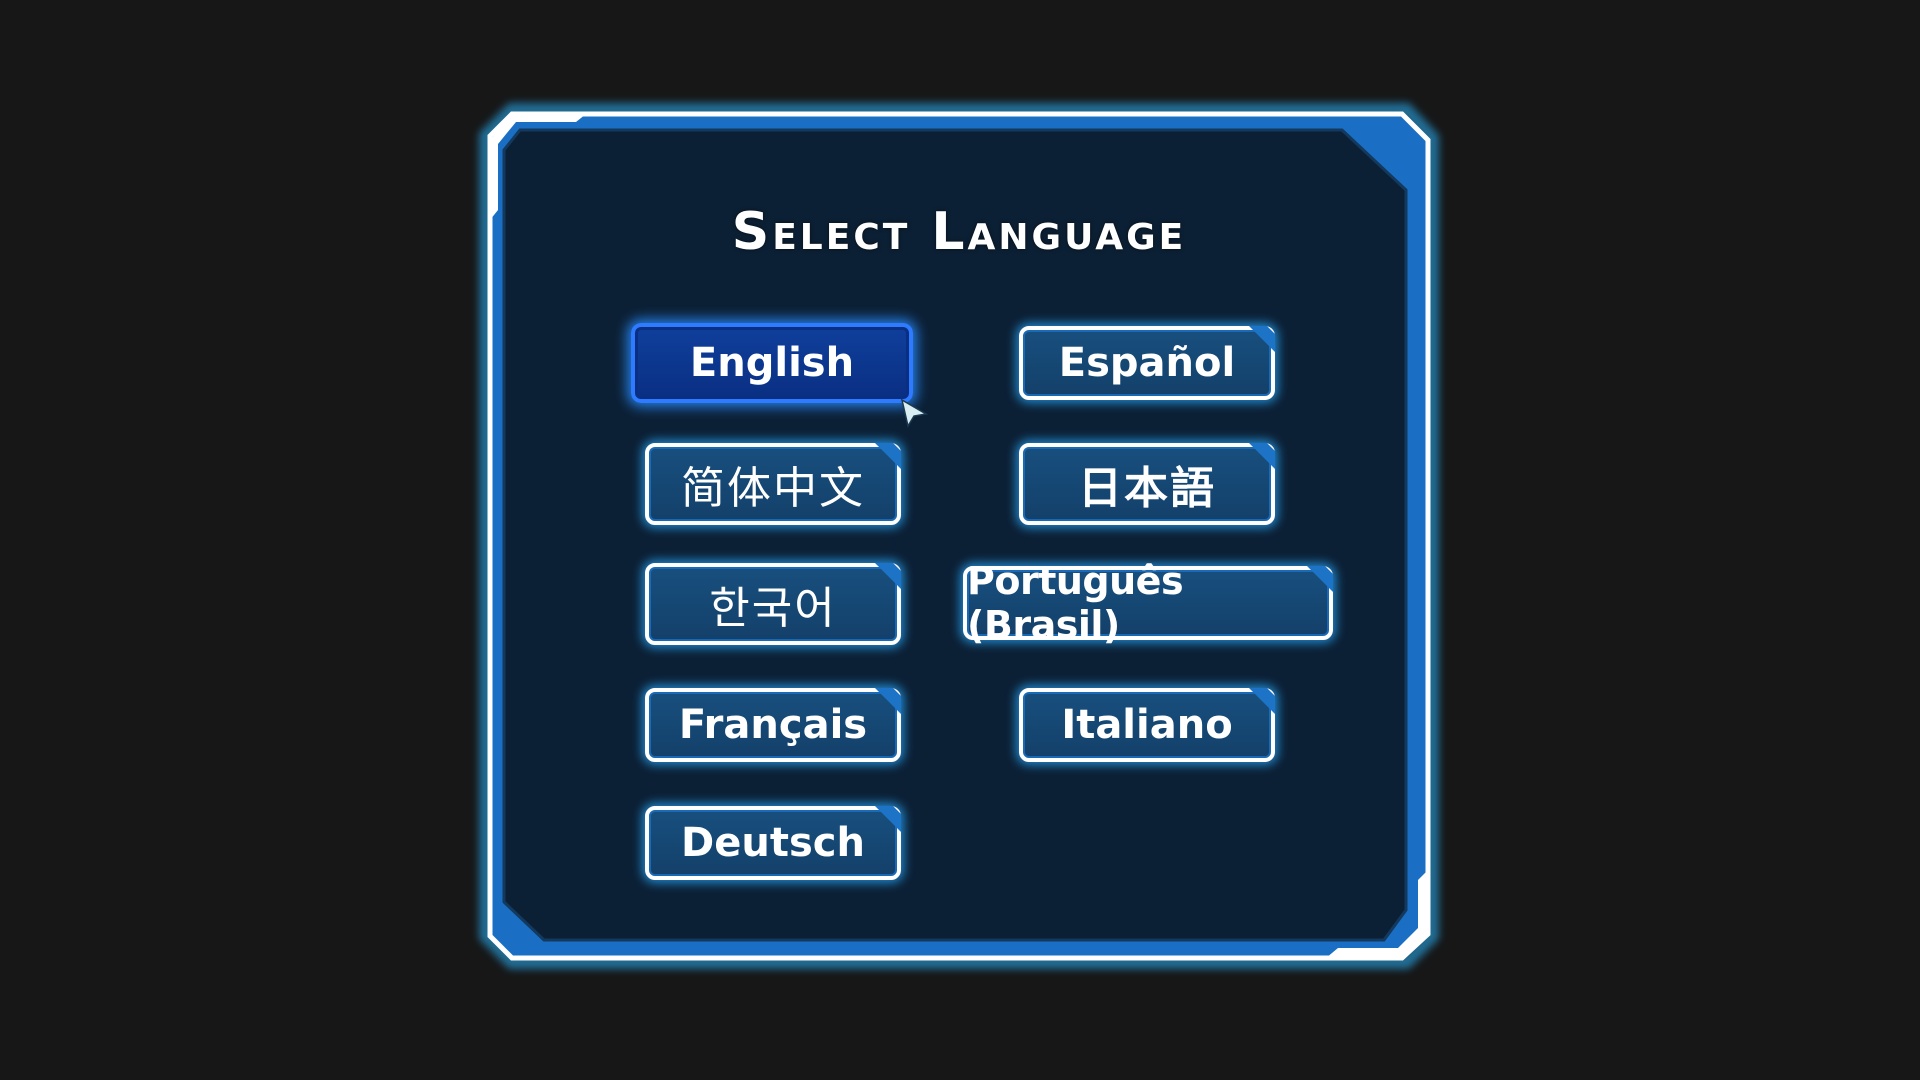  I want to click on language-button-korean: 한국어, so click(773, 604).